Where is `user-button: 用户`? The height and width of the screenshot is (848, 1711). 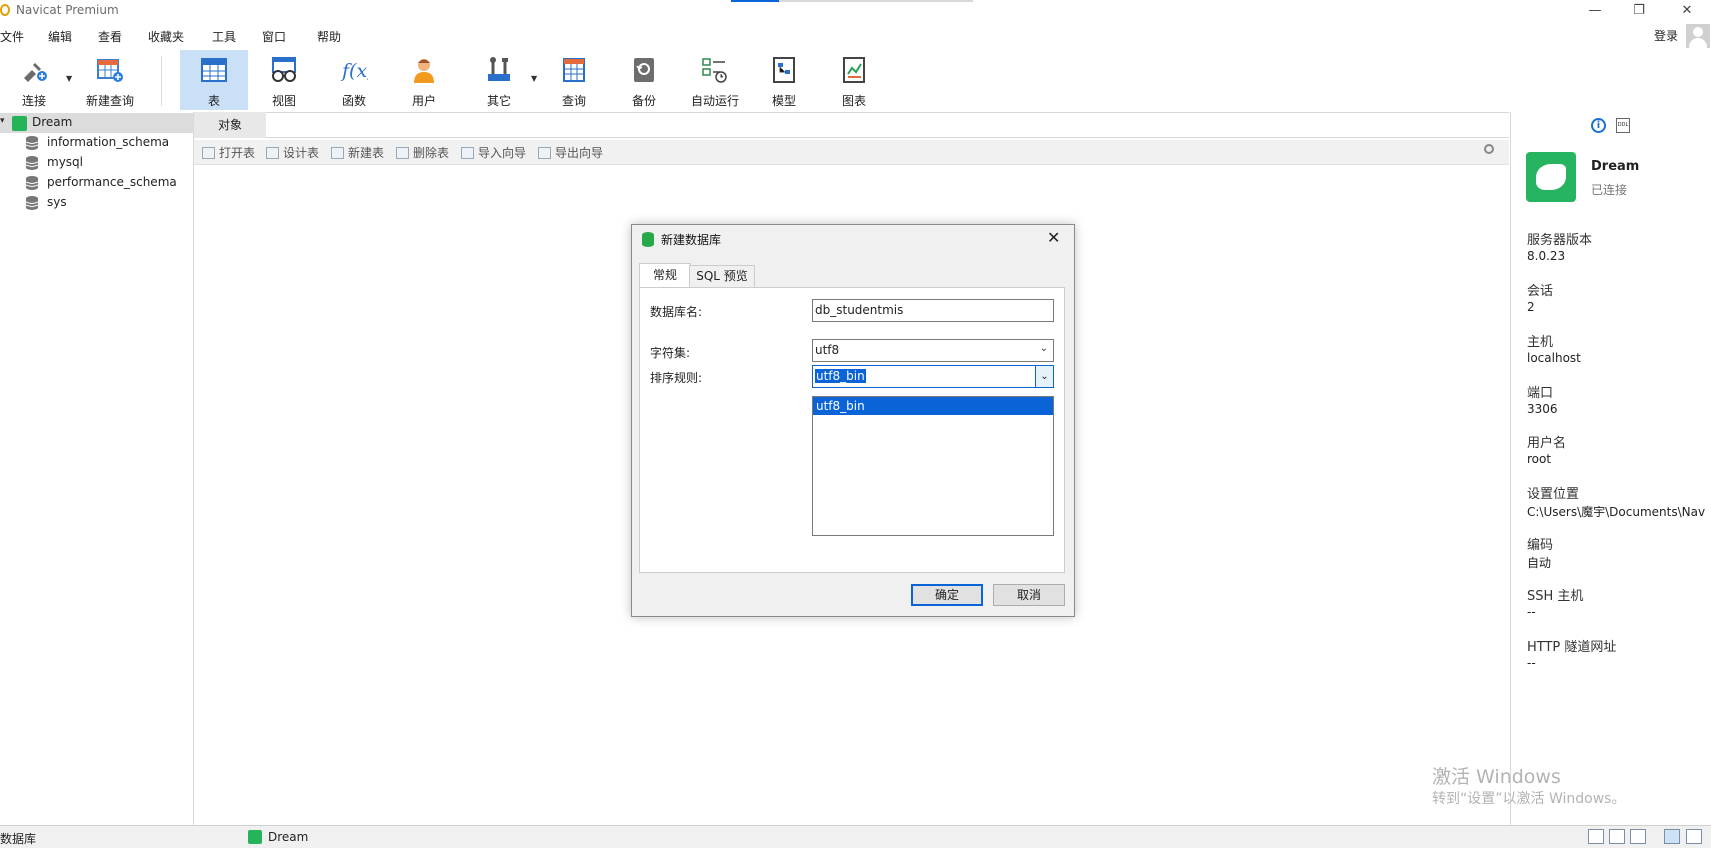
user-button: 用户 is located at coordinates (424, 80).